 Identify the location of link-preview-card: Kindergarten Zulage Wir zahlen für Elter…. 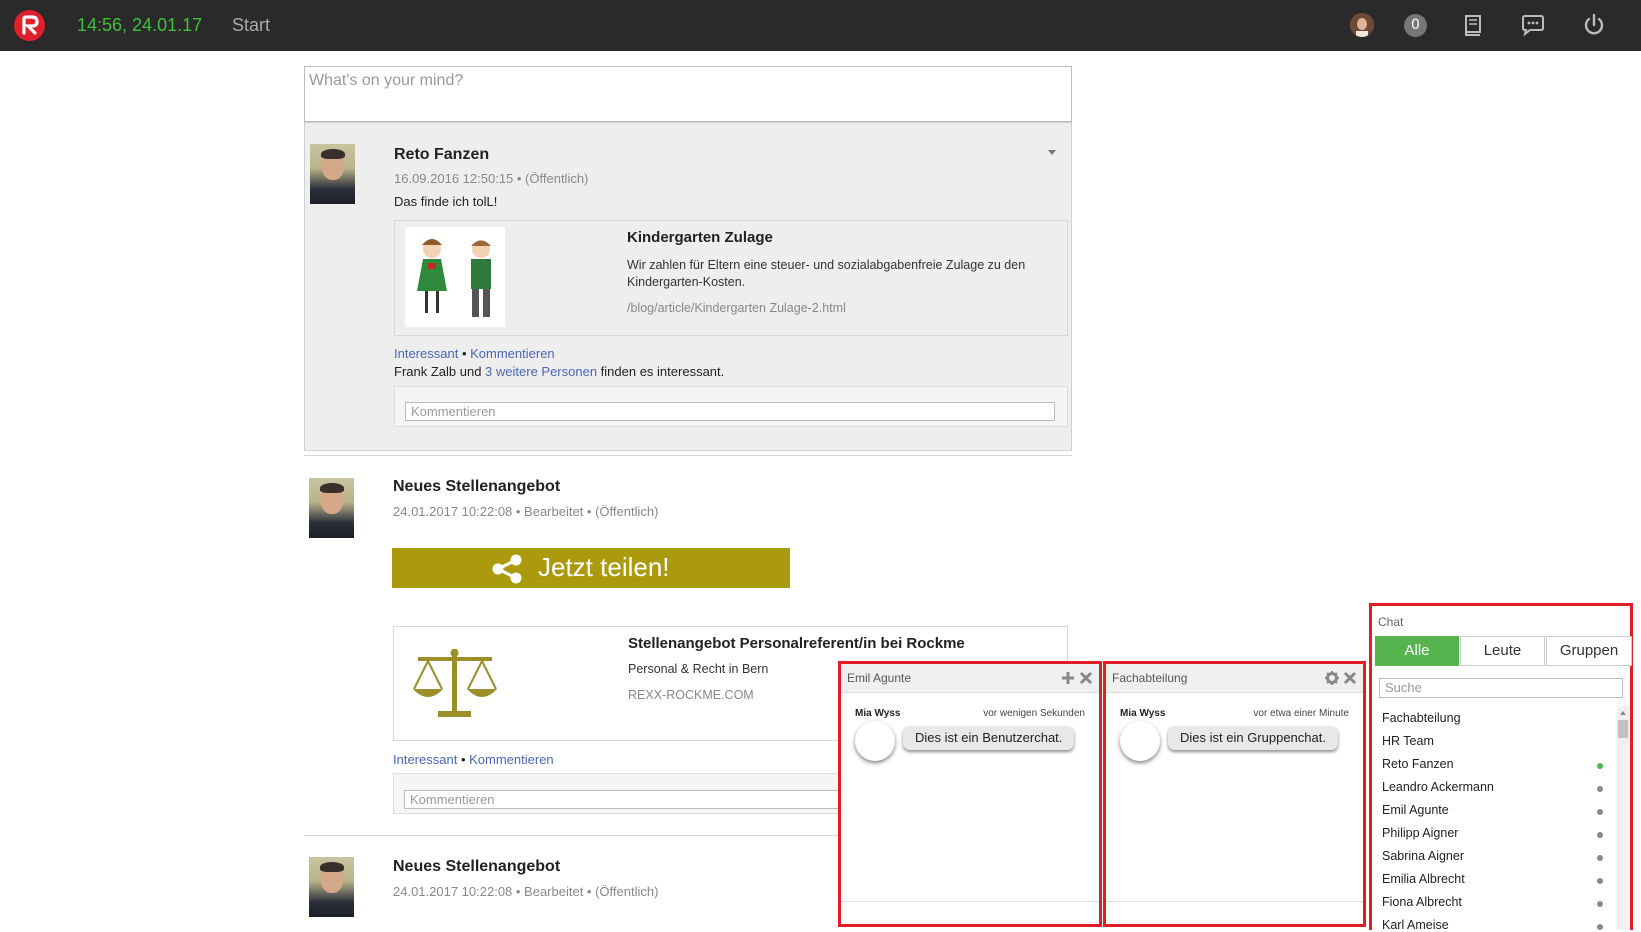
(731, 278).